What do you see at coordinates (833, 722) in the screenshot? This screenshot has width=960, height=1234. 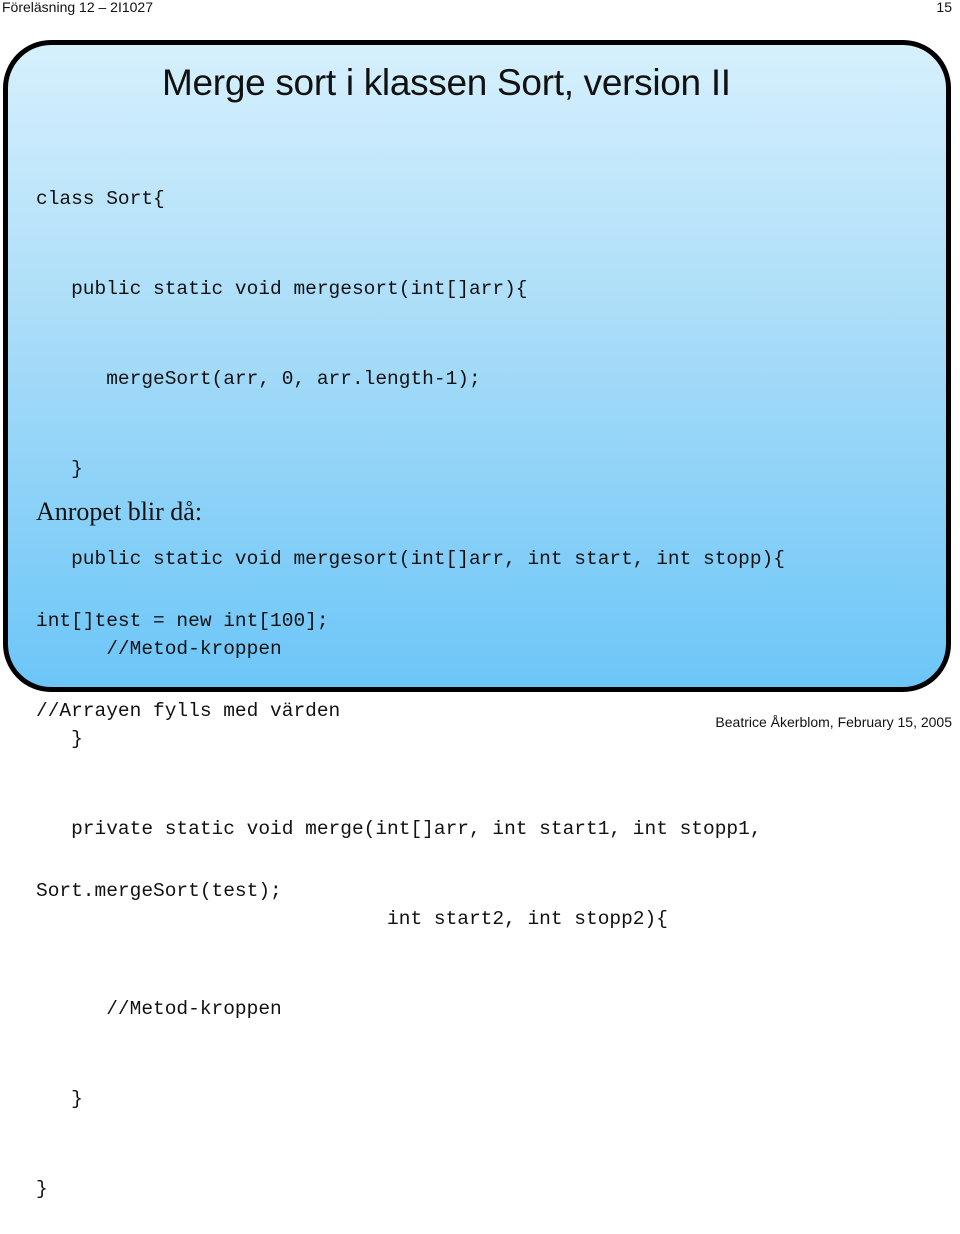 I see `author-date-footer: Beatrice Åkerblom, February 15, 2005` at bounding box center [833, 722].